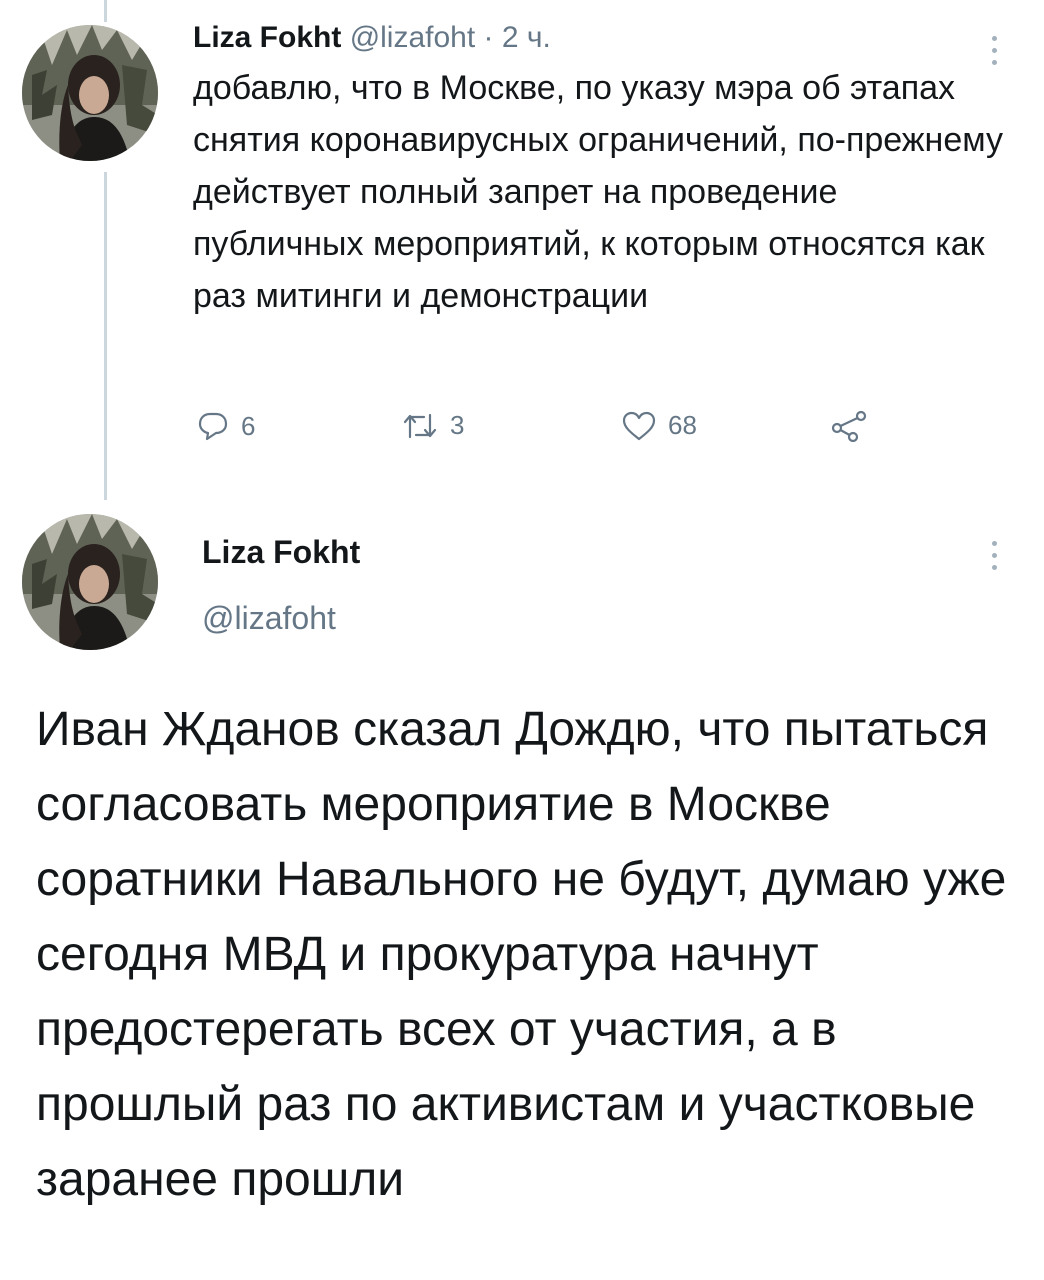 This screenshot has width=1044, height=1280. I want to click on reply-count: 6, so click(248, 425).